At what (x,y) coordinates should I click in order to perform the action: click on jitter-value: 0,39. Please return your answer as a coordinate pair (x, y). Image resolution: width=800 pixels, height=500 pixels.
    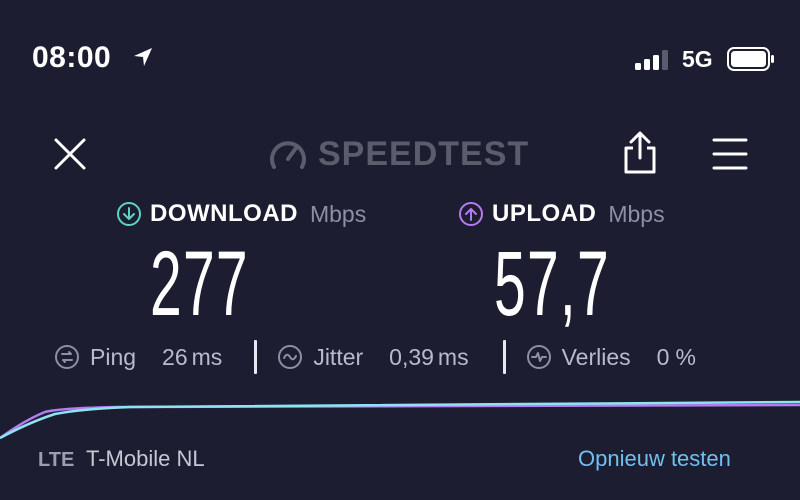
    Looking at the image, I should click on (411, 356).